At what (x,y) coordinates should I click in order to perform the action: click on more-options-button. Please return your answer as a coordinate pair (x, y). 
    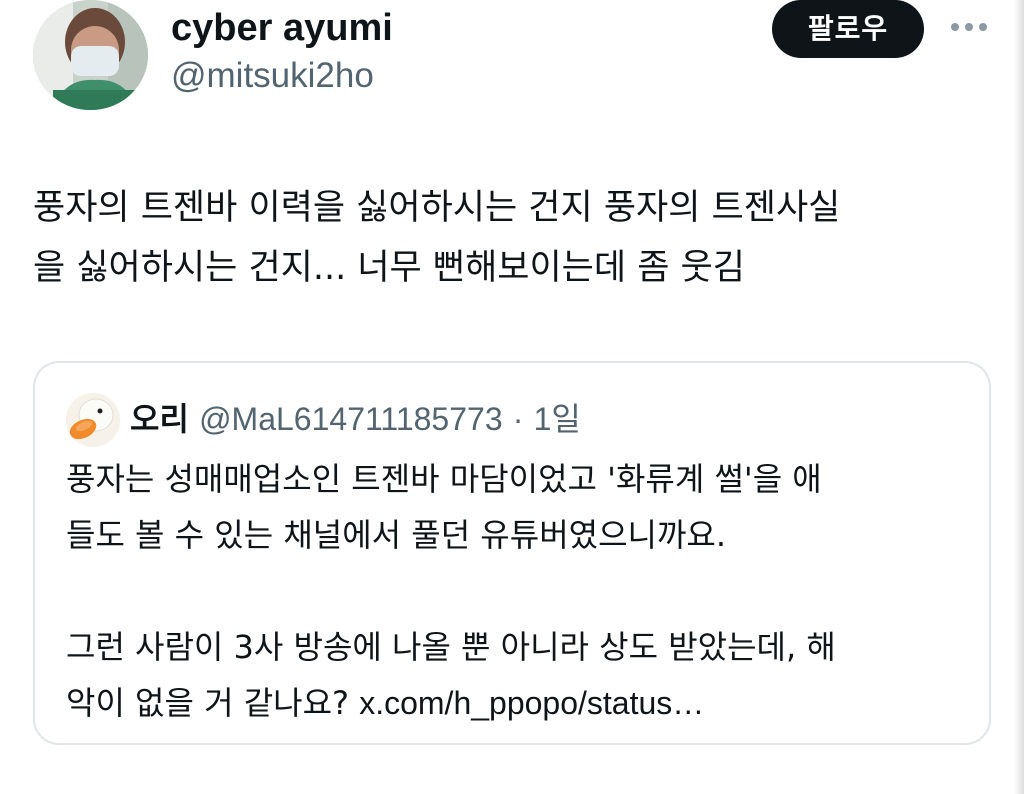
    Looking at the image, I should click on (969, 27).